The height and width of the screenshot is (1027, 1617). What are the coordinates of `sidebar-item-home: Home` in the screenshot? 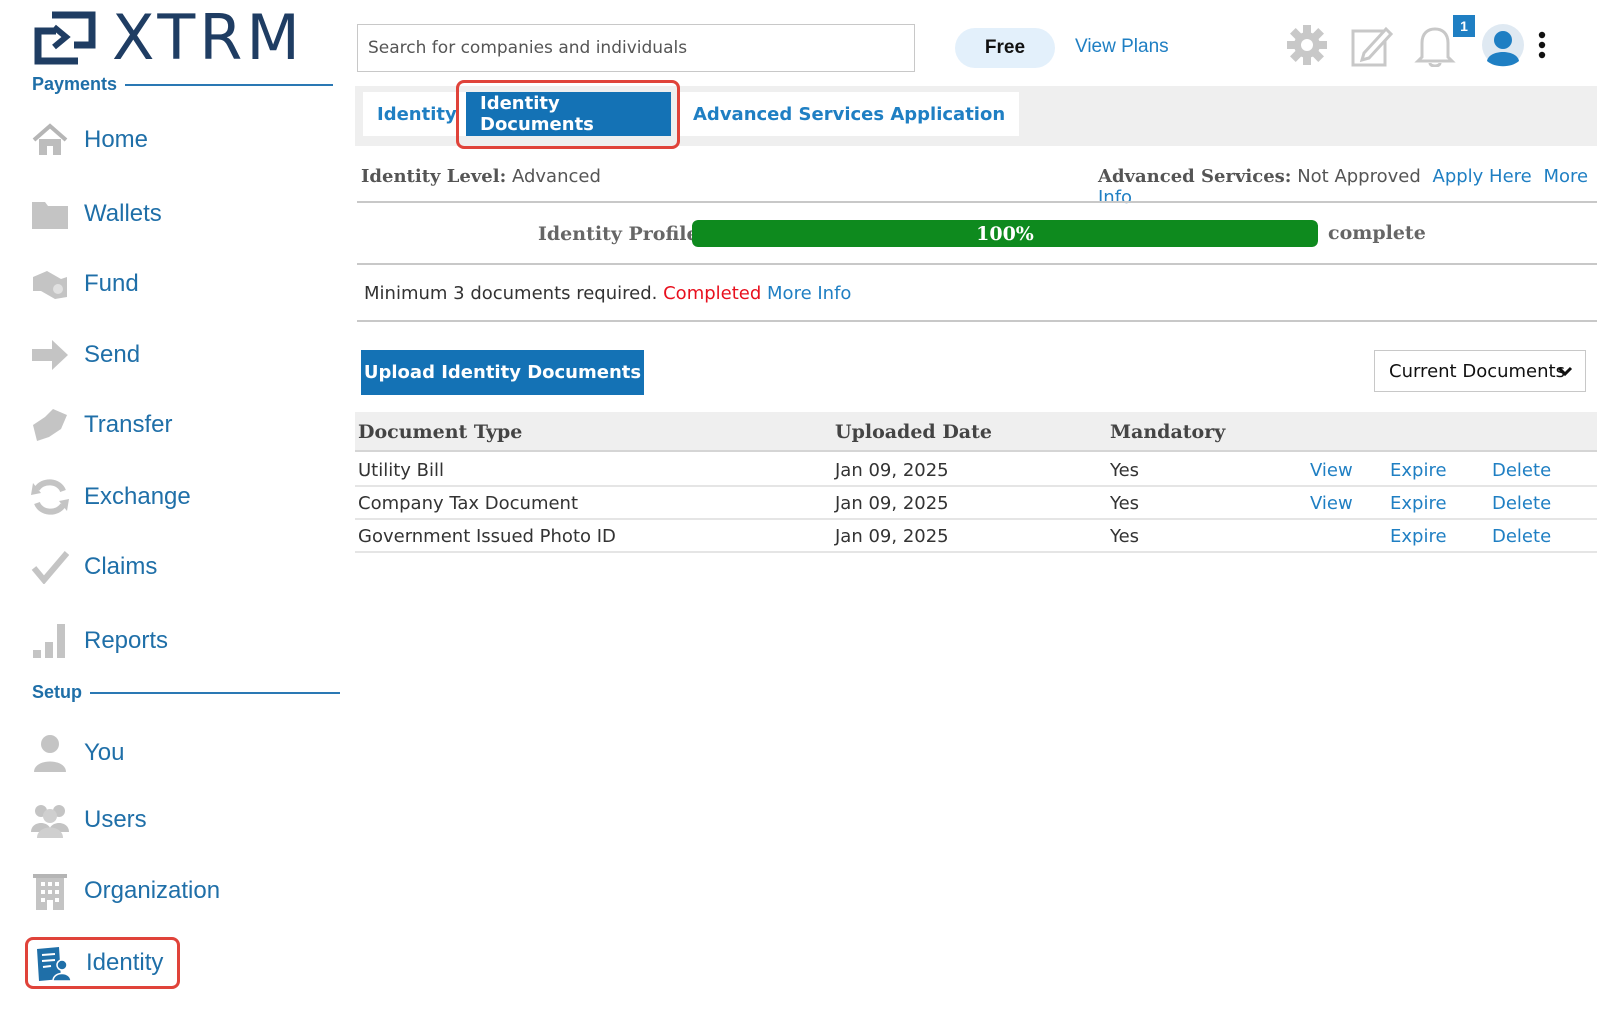 It's located at (89, 140).